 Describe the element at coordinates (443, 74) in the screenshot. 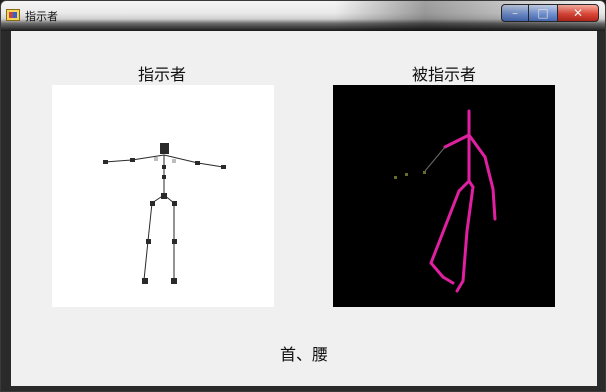

I see `right-panel-title: 被指示者` at that location.